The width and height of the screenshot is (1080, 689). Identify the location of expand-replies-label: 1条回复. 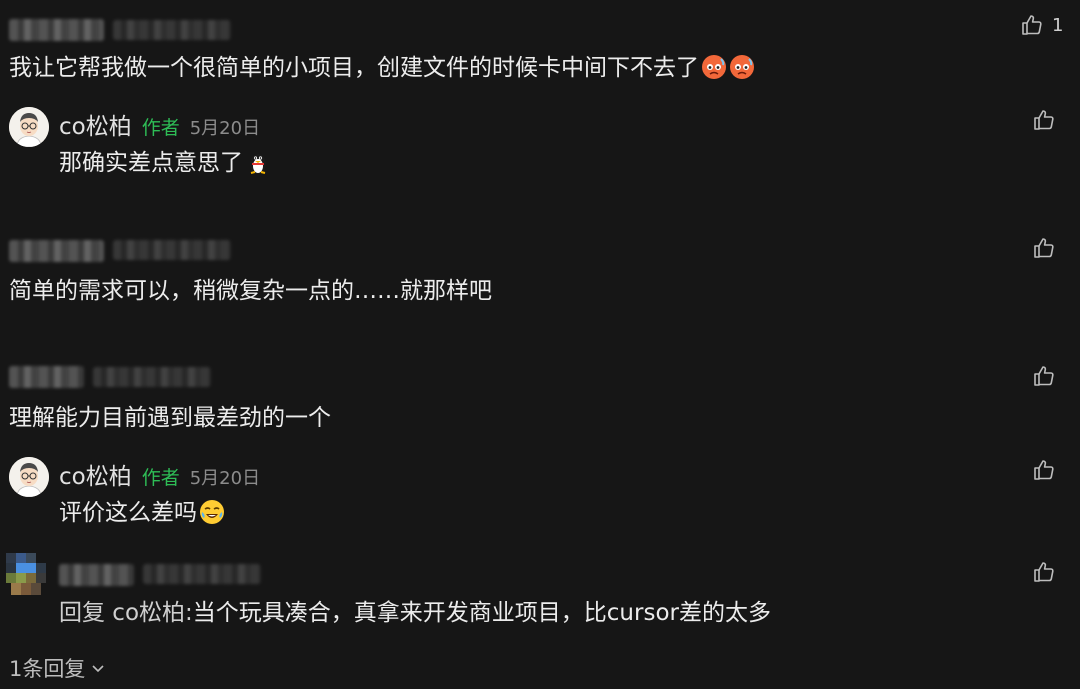
(47, 669).